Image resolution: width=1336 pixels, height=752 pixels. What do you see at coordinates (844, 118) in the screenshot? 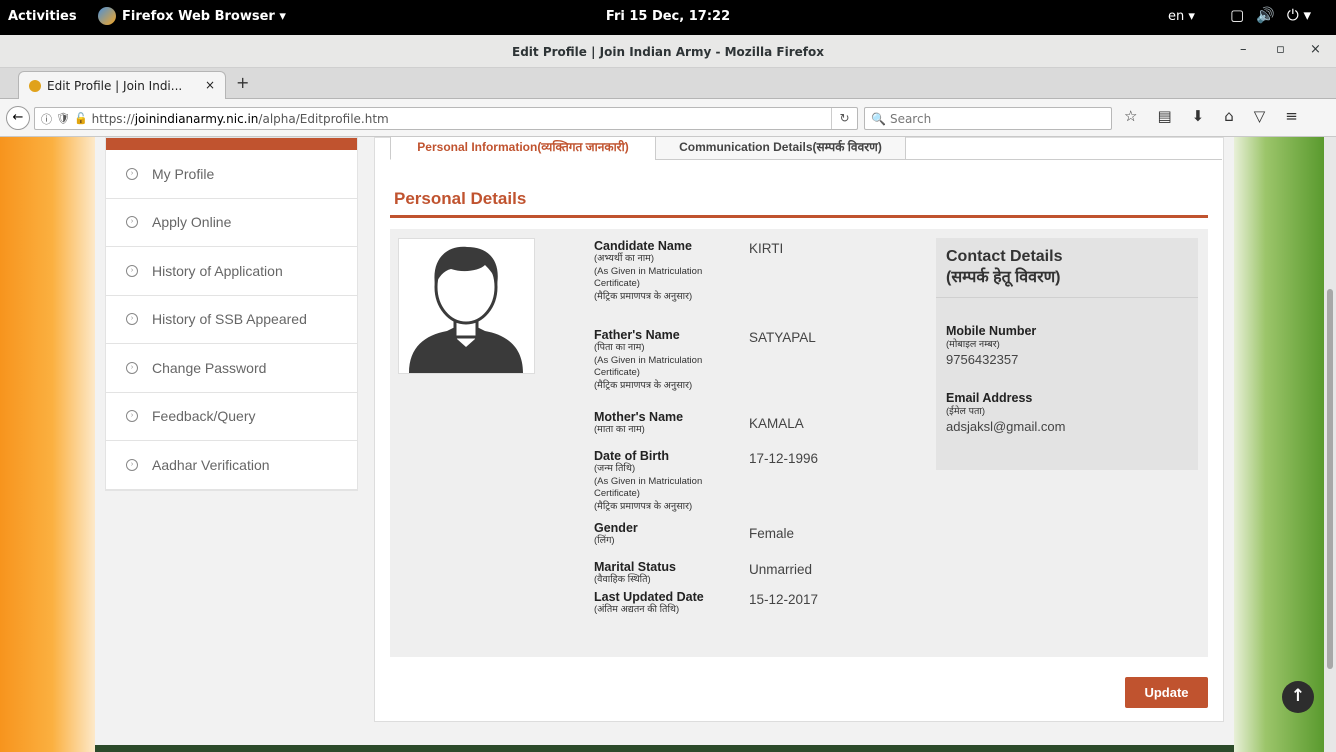
I see `reload-icon: ↻` at bounding box center [844, 118].